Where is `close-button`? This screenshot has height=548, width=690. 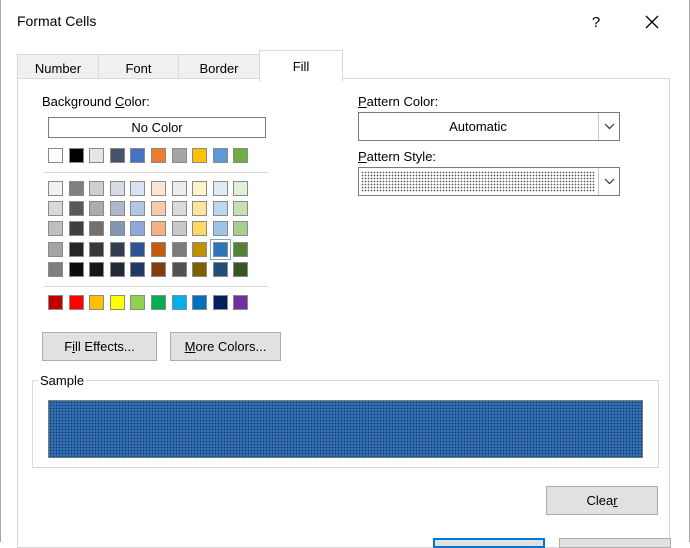 close-button is located at coordinates (652, 22).